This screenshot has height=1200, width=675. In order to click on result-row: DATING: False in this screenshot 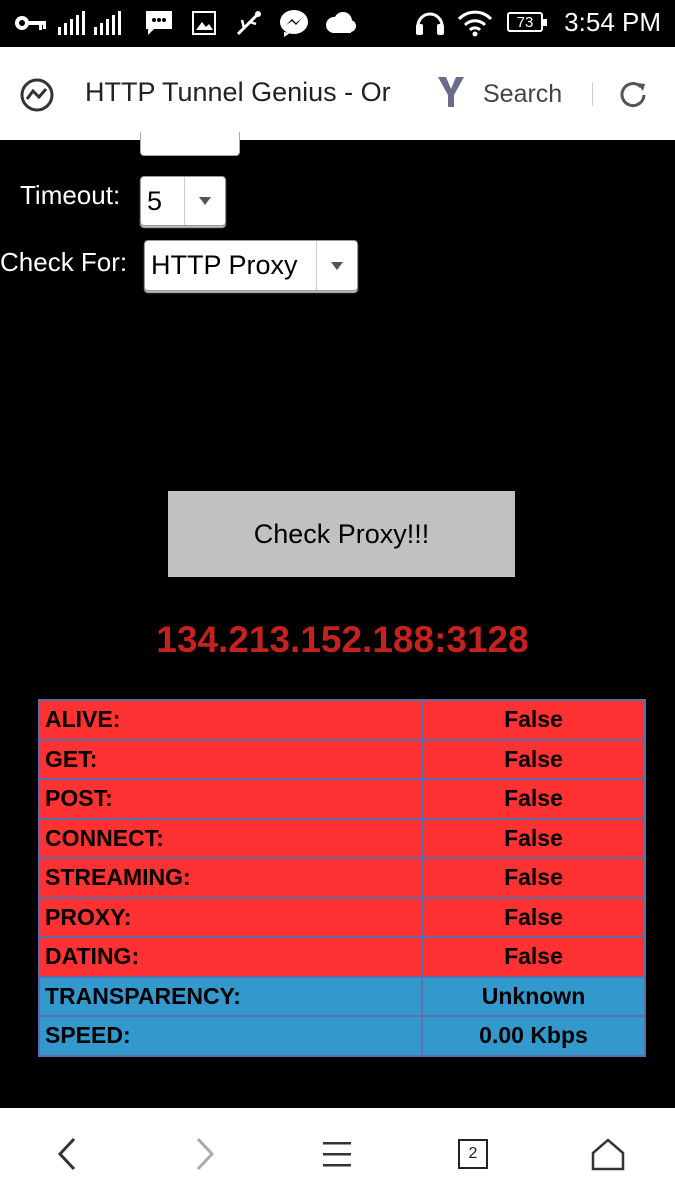, I will do `click(342, 957)`.